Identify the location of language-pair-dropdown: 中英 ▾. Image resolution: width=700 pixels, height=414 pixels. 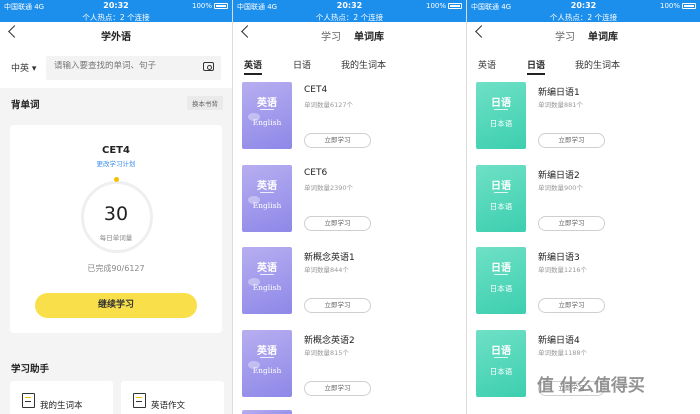
(23, 67).